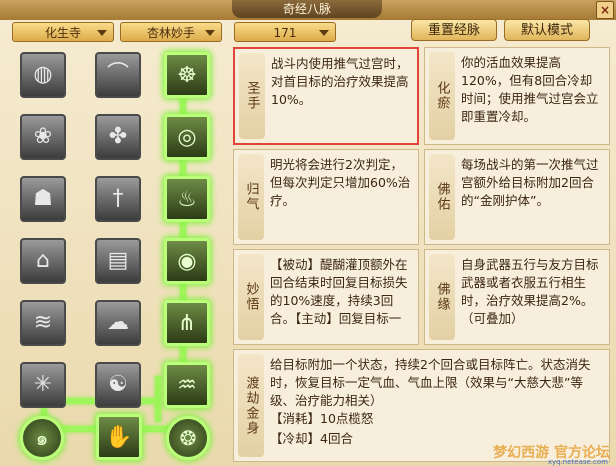 The width and height of the screenshot is (616, 466). I want to click on meridian-slot: ≋, so click(43, 323).